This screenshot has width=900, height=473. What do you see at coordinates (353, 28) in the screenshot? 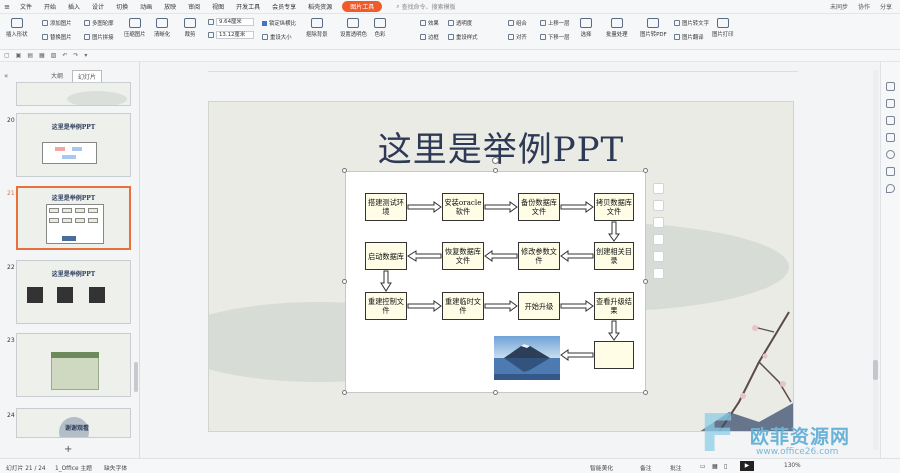
I see `set-transparent-button: 设置透明色` at bounding box center [353, 28].